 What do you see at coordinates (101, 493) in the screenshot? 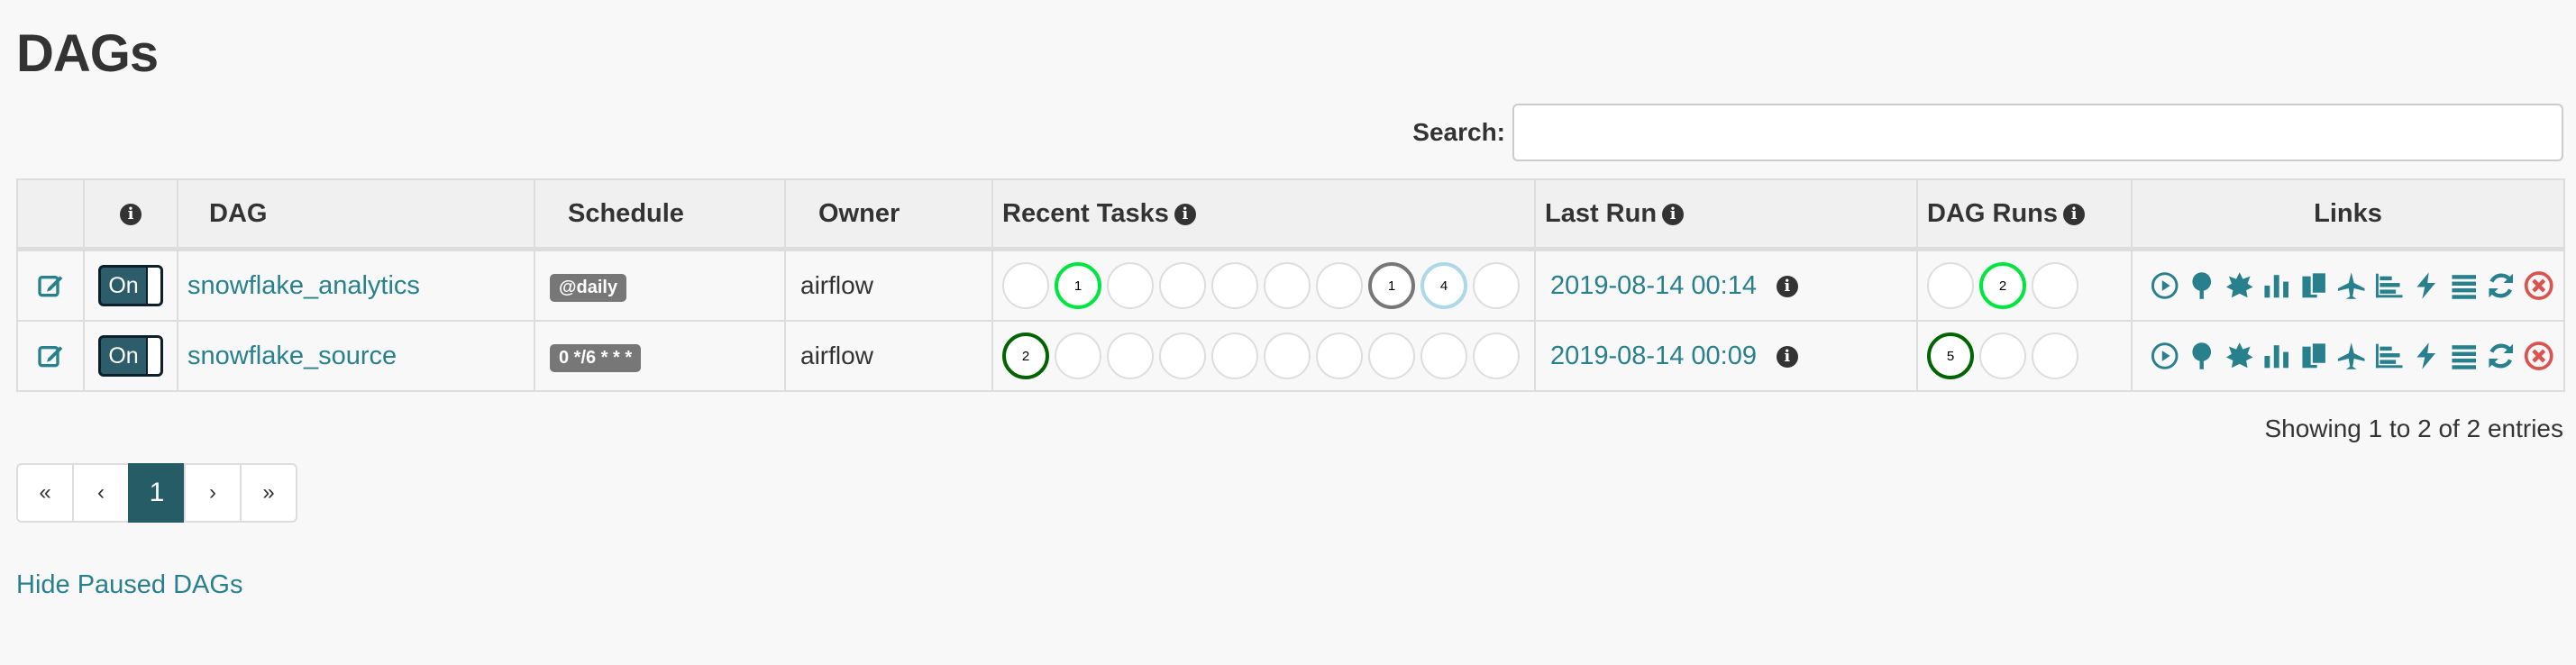
I see `page-prev-button: ‹` at bounding box center [101, 493].